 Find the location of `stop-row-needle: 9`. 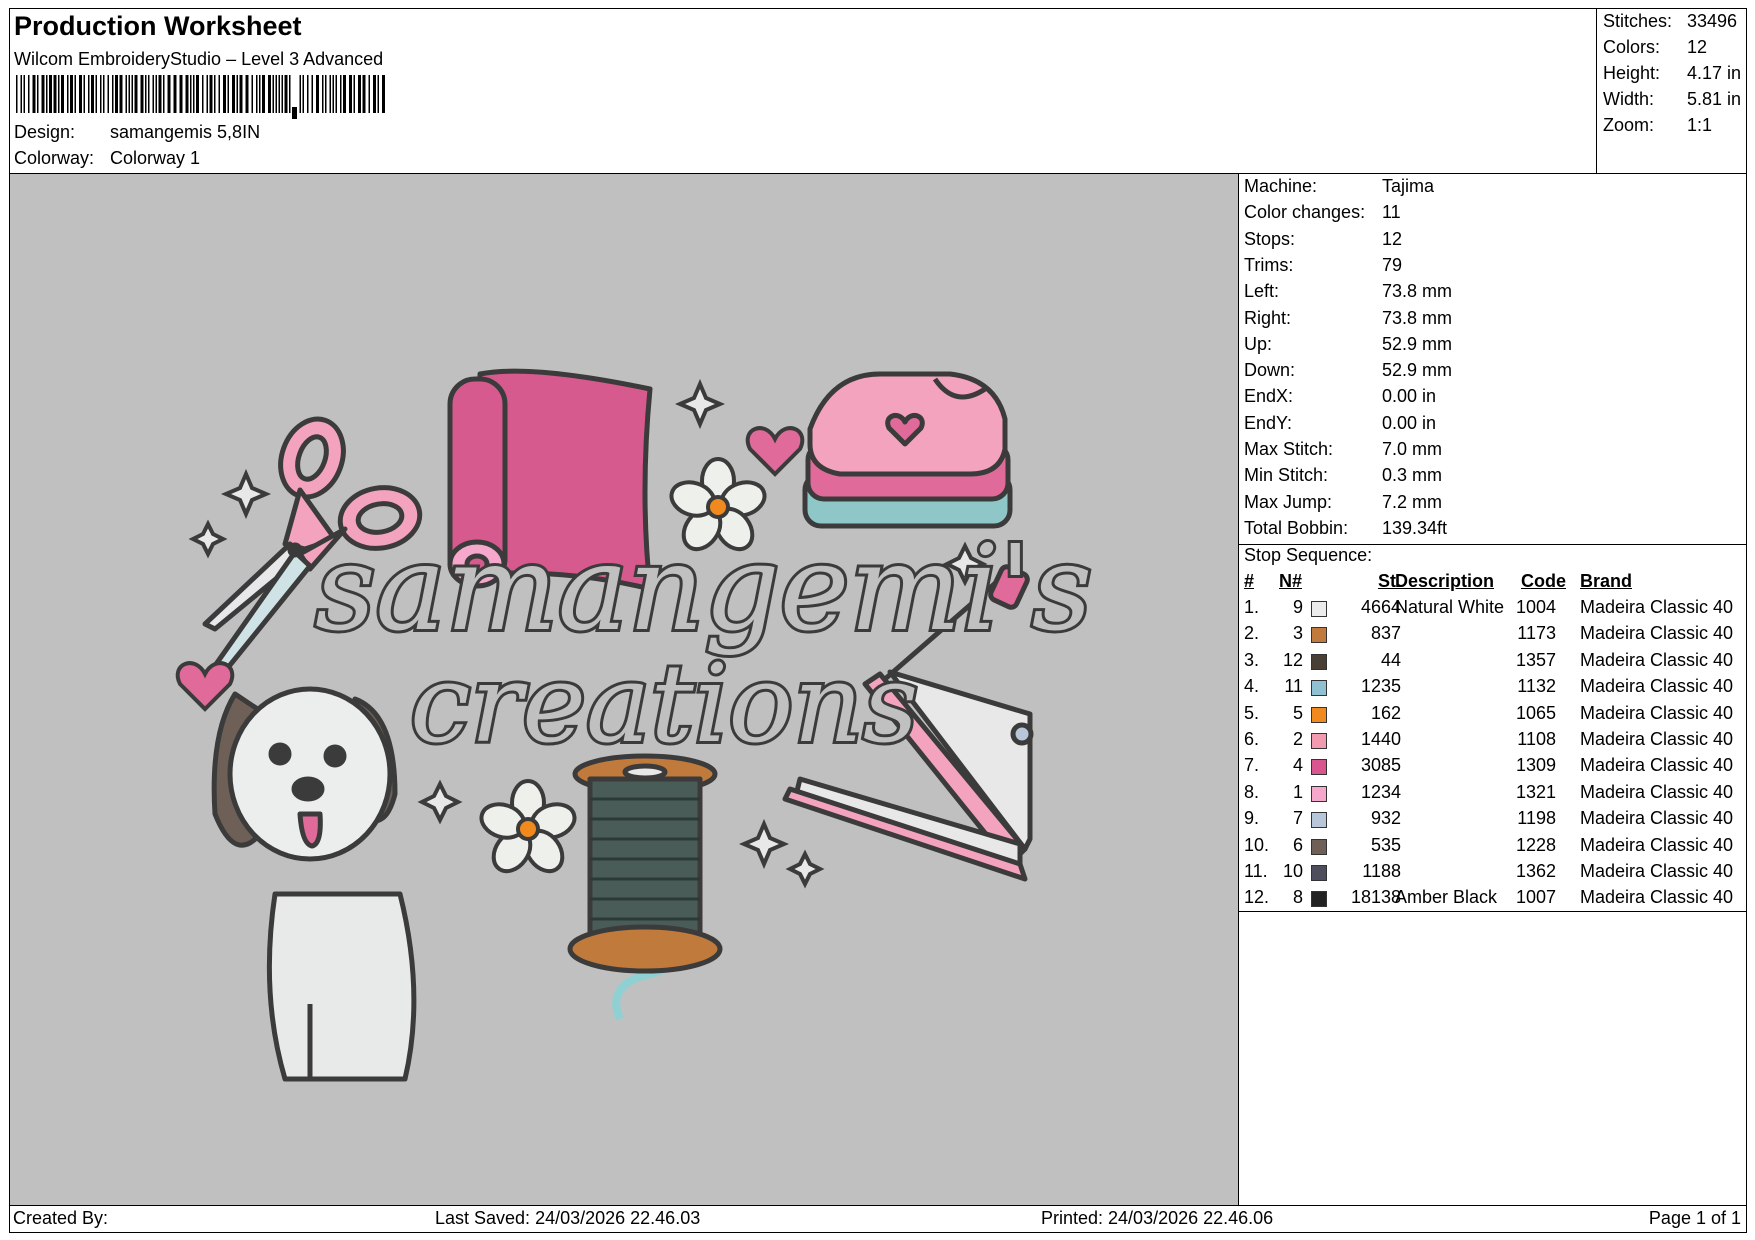

stop-row-needle: 9 is located at coordinates (1297, 607).